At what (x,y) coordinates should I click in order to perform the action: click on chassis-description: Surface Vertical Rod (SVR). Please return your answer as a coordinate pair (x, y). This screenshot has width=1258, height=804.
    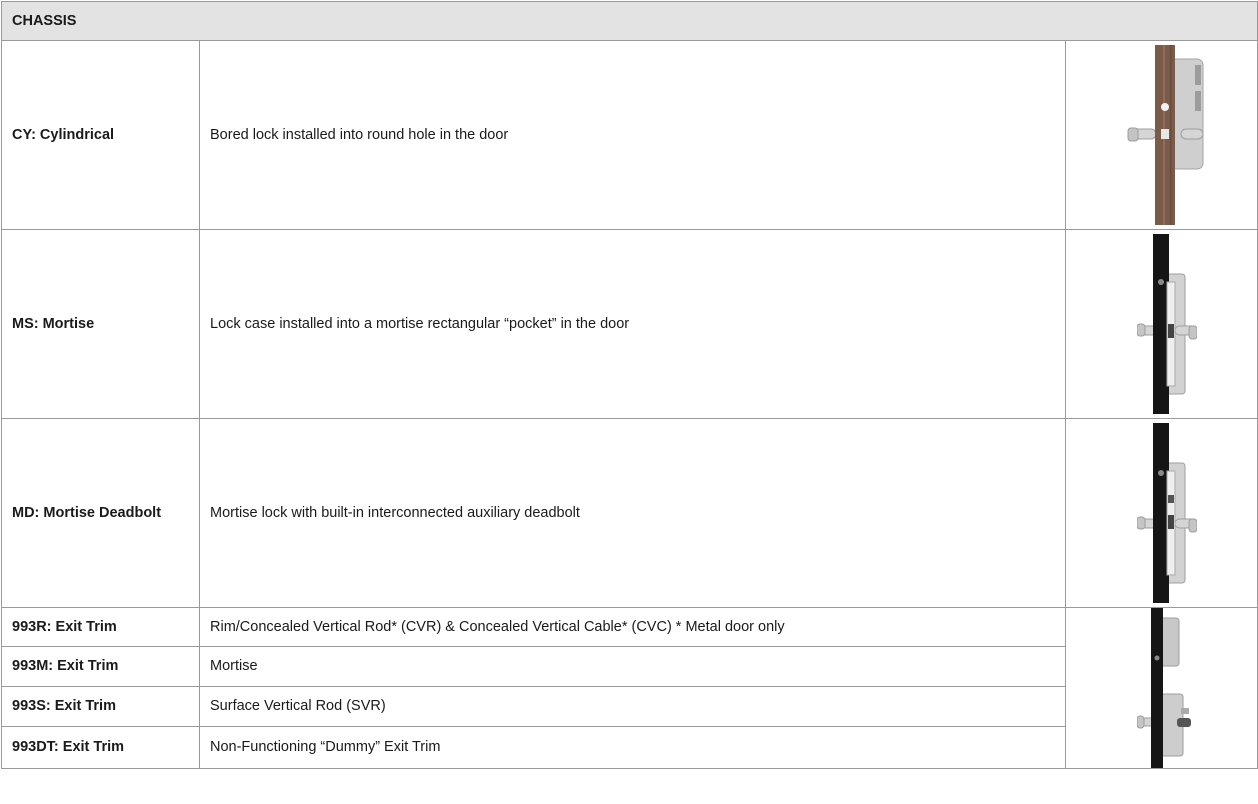
    Looking at the image, I should click on (632, 706).